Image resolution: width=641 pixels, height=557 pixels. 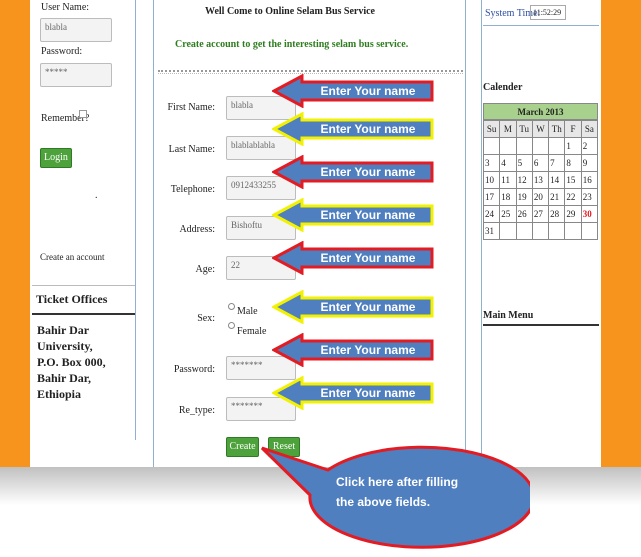 What do you see at coordinates (65, 346) in the screenshot?
I see `address-line: University,` at bounding box center [65, 346].